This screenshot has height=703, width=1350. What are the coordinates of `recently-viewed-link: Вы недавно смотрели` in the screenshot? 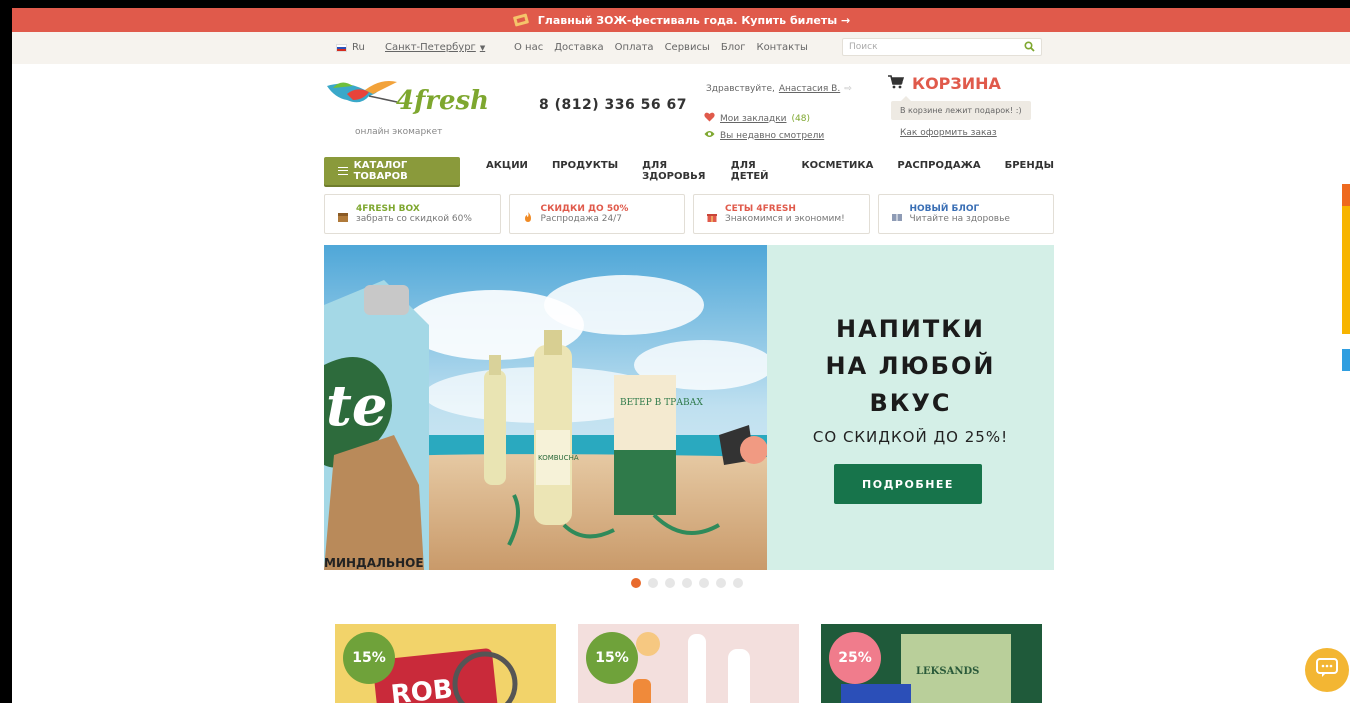 It's located at (764, 135).